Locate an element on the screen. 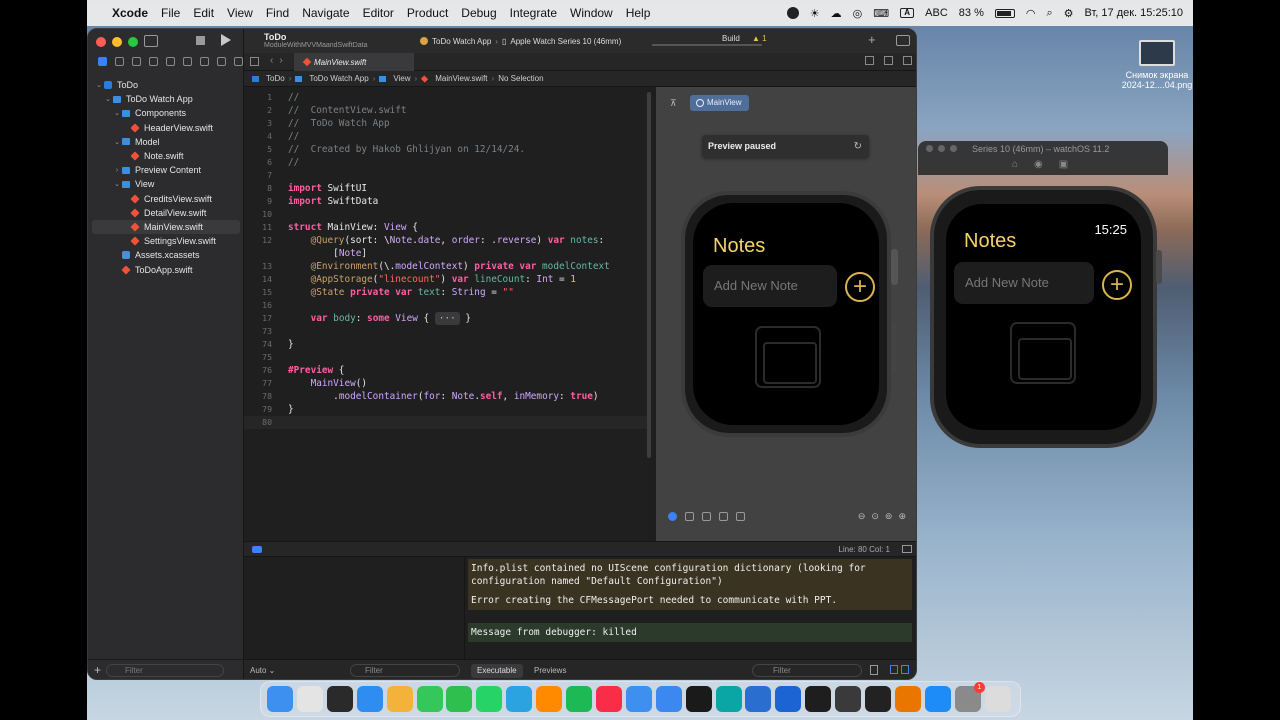 The image size is (1280, 720). code-line: 77 MainView() is located at coordinates (446, 383).